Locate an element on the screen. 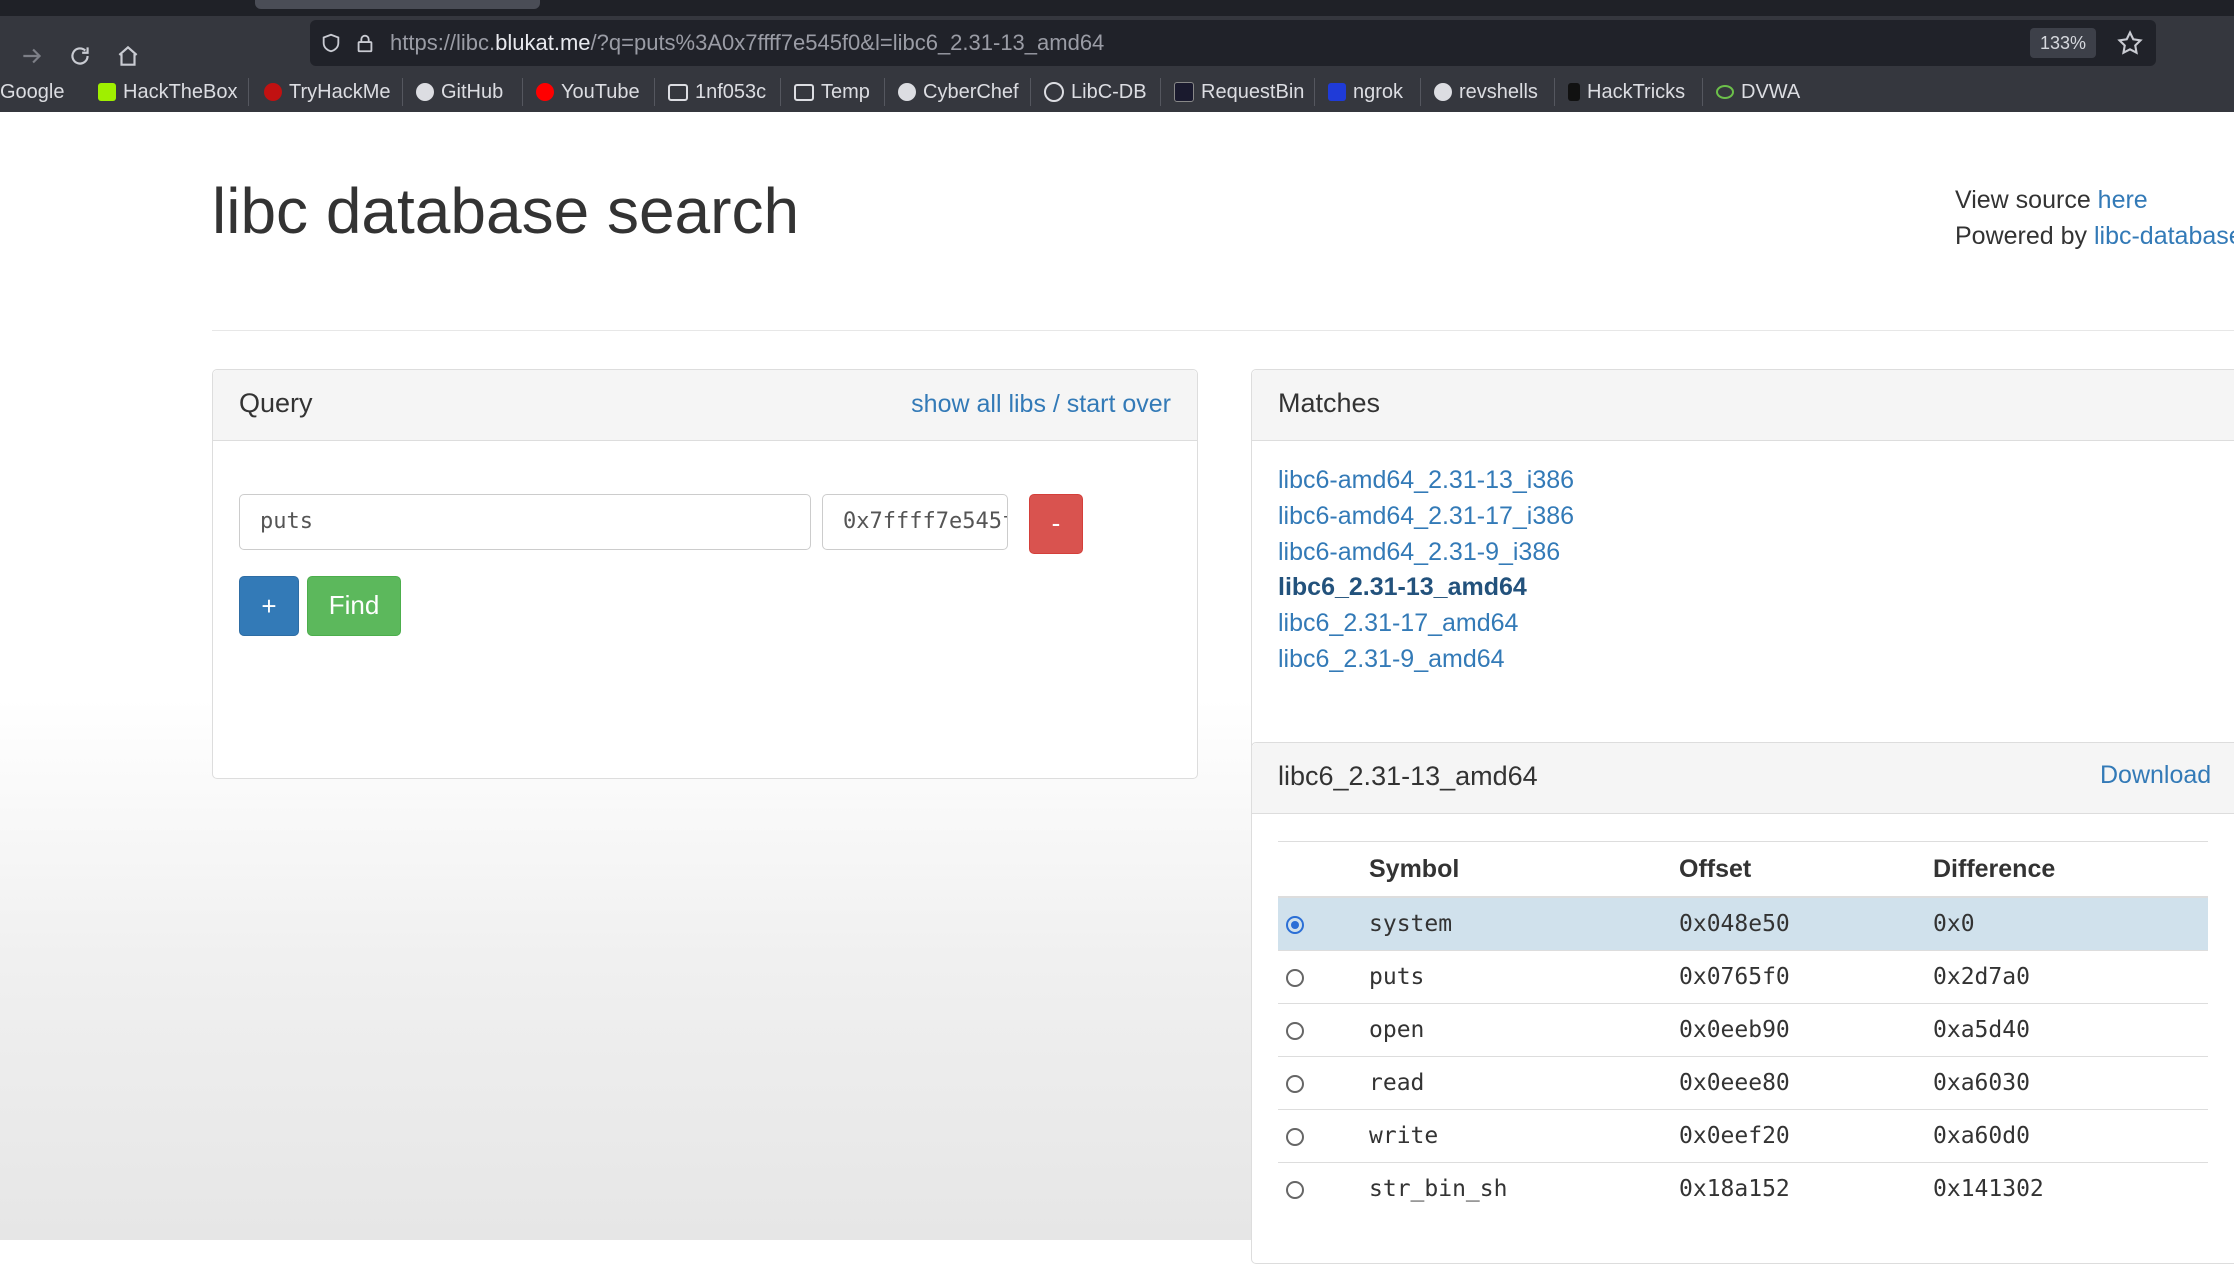  difference-cell: 0xa60d0 is located at coordinates (2070, 1136).